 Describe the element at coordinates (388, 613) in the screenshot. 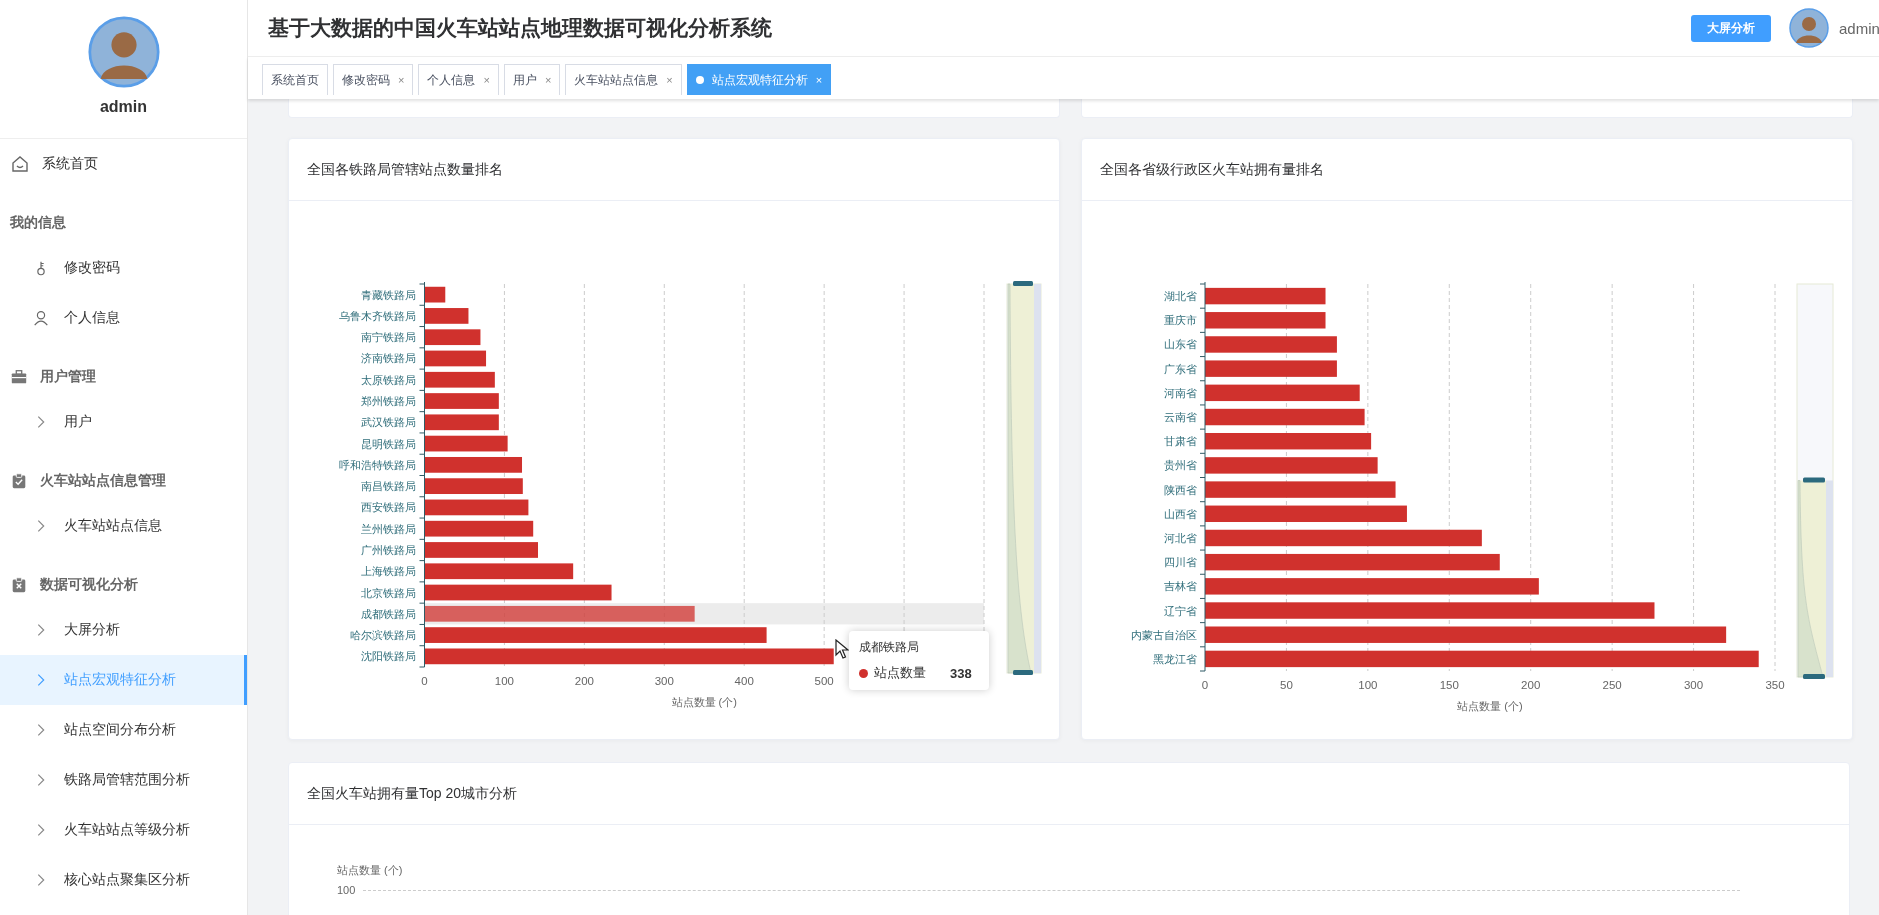

I see `axis-label: 成都铁路局` at that location.